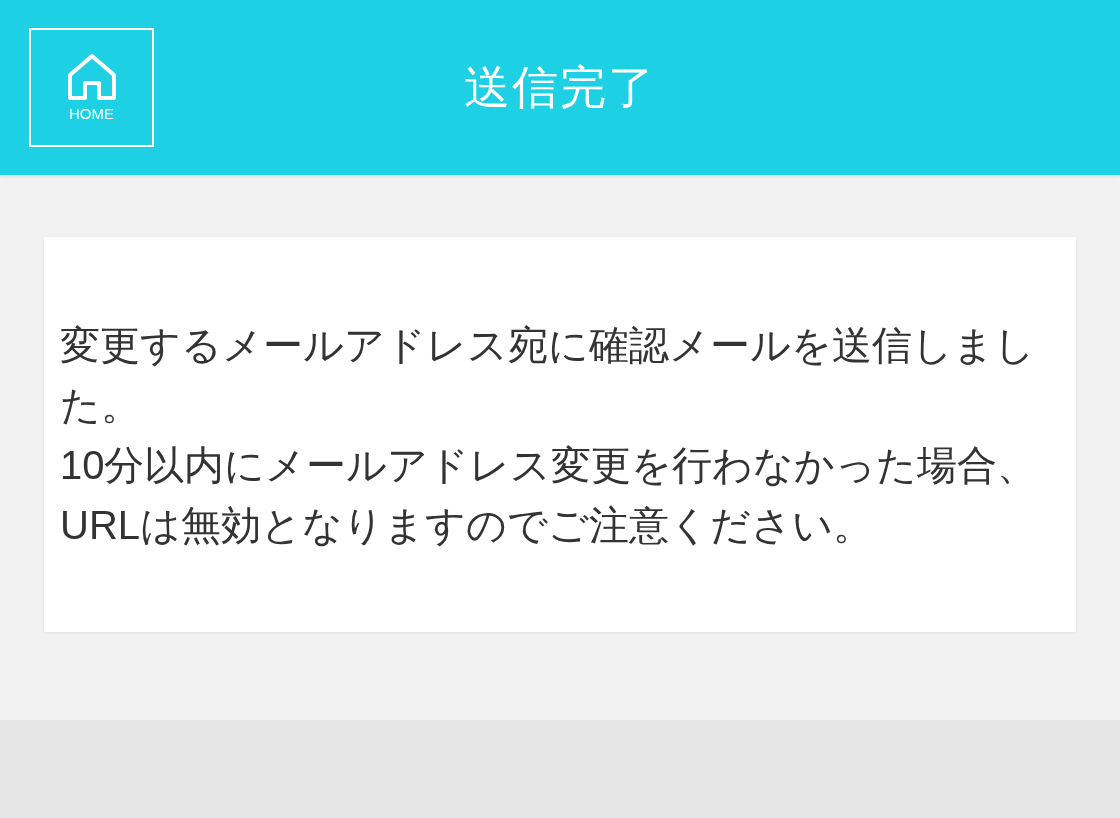  What do you see at coordinates (549, 495) in the screenshot?
I see `message-text: 10分以内にメールアドレス変更を行わなかった場合、URLは無効となりますのでご注意ください。` at bounding box center [549, 495].